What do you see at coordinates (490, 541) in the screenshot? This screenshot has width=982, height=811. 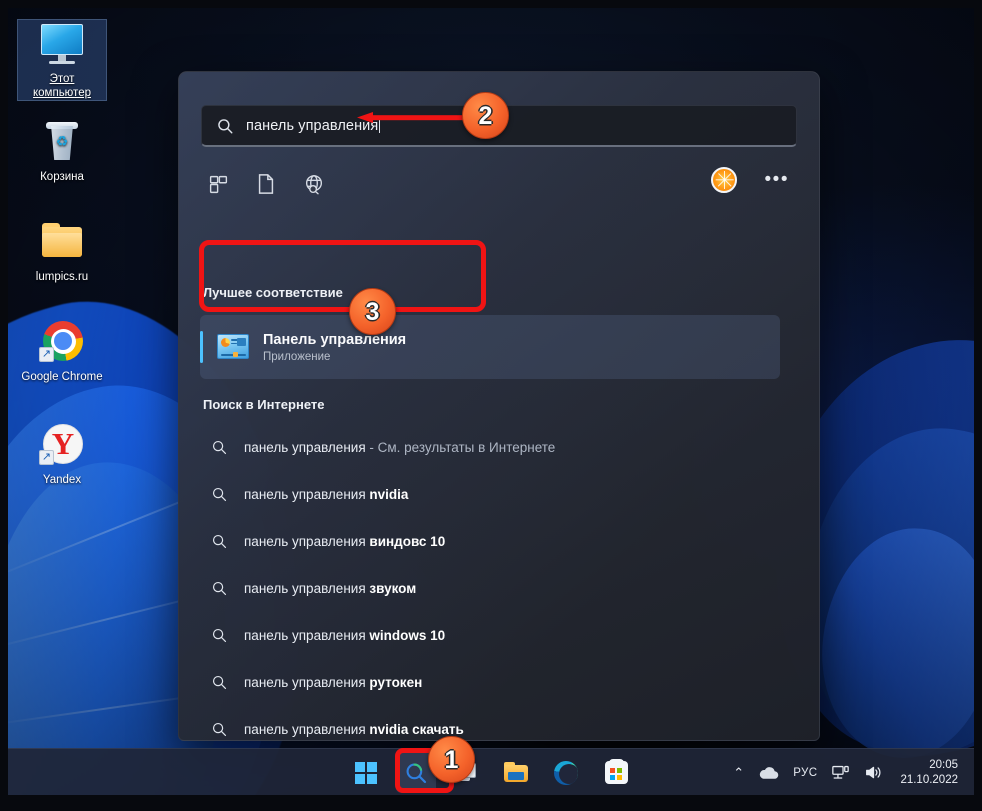 I see `web-suggestion-item: панель управления виндовс 10` at bounding box center [490, 541].